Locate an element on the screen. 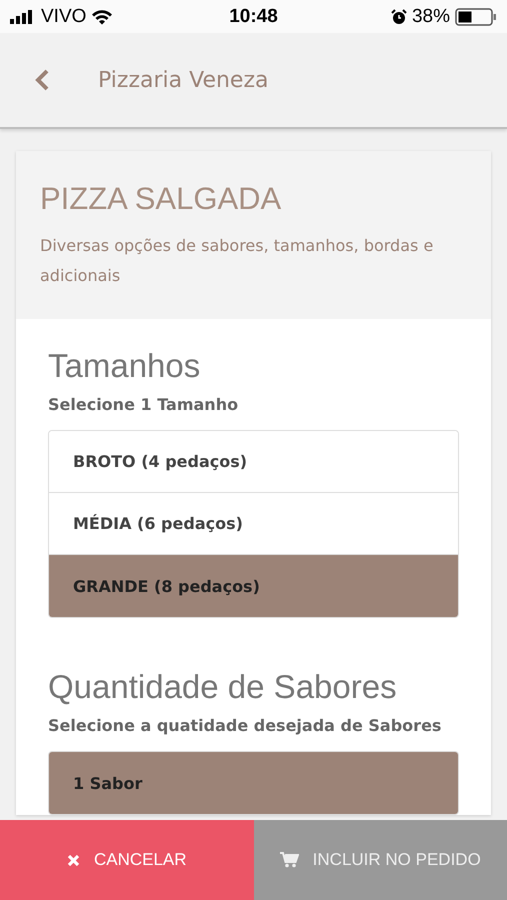  carrier-name: VIVO is located at coordinates (63, 17).